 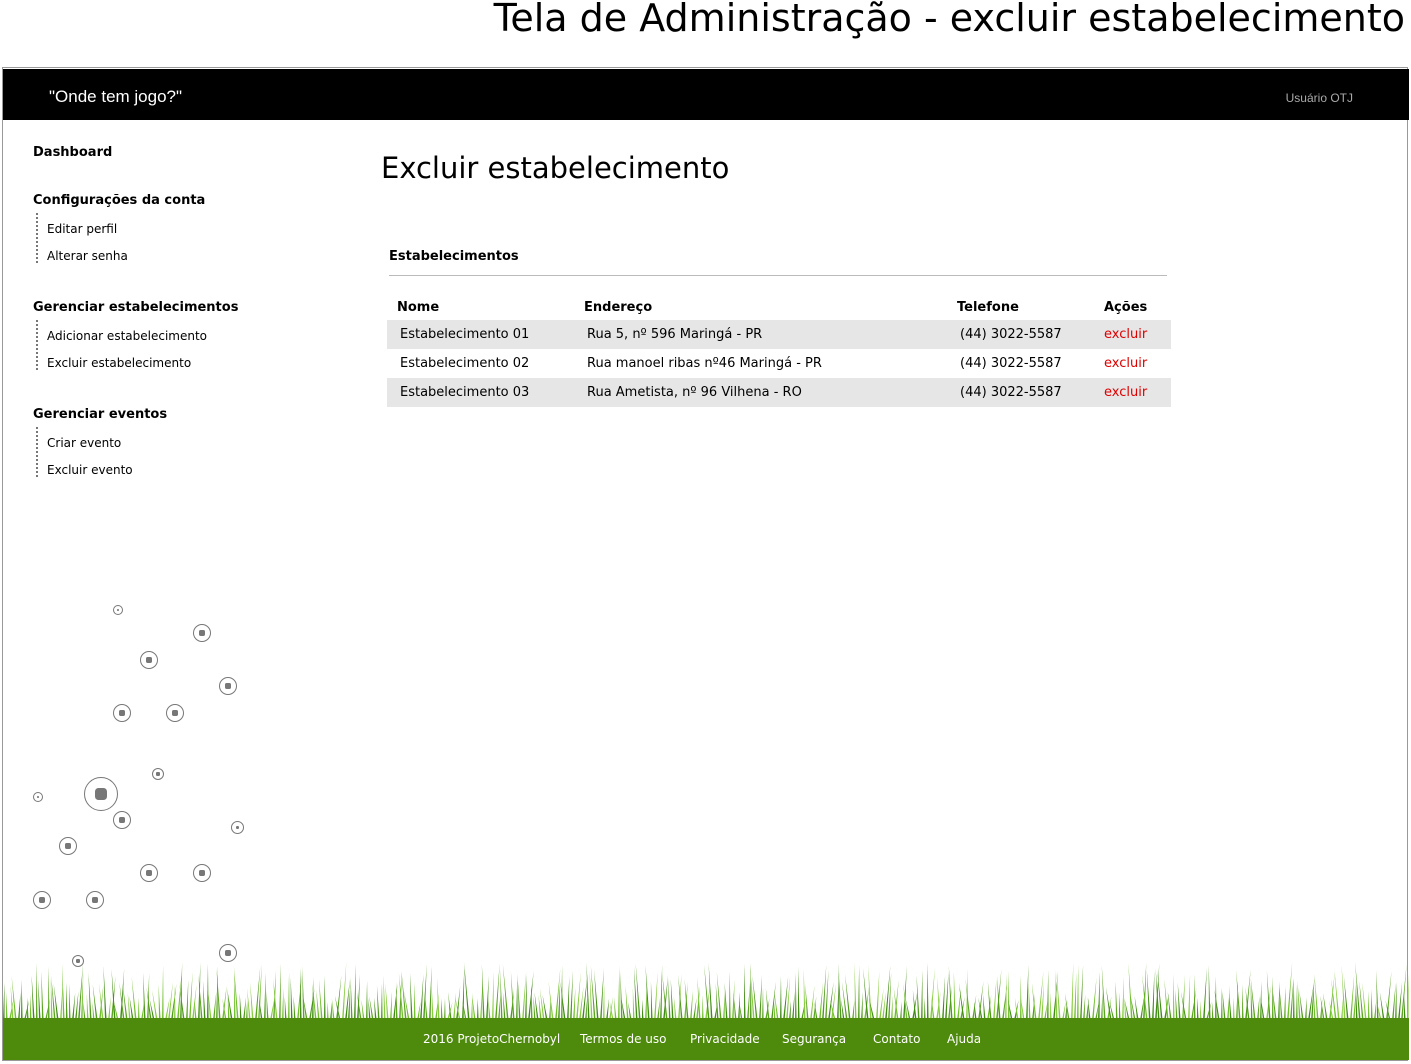 What do you see at coordinates (119, 363) in the screenshot?
I see `sidebar-item-delete-establishment: Excluir estabelecimento` at bounding box center [119, 363].